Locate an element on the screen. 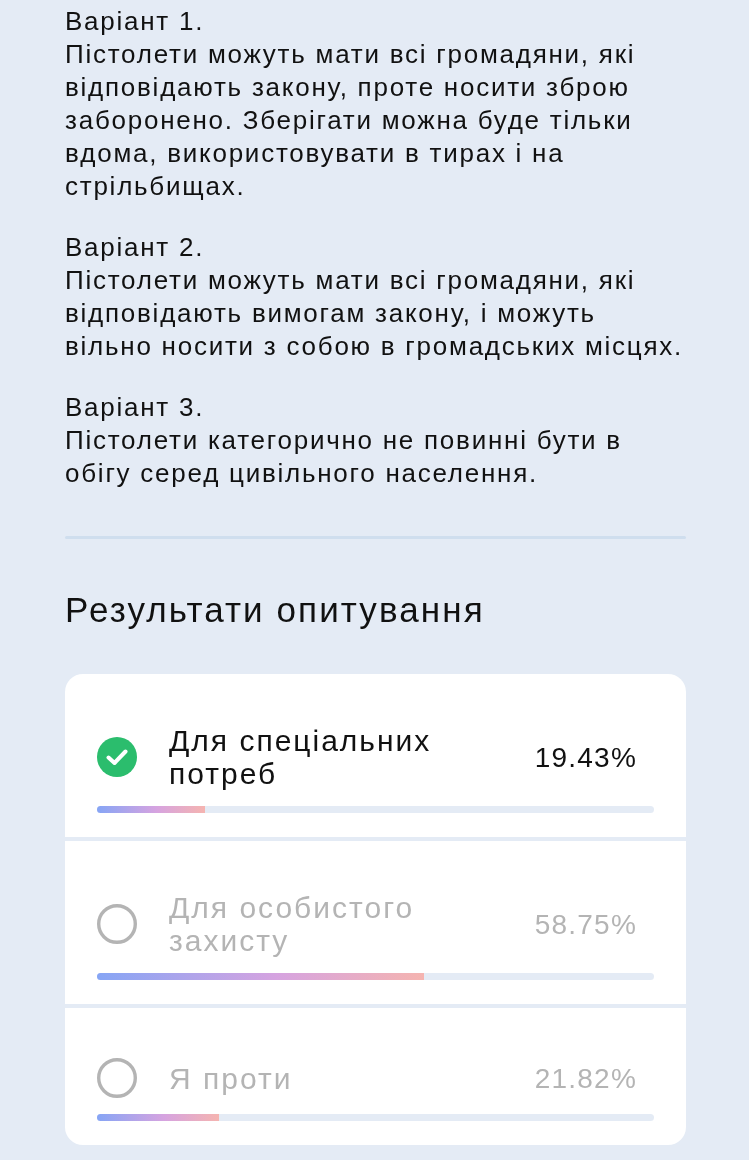  variant-text: Пістолети категорично не повинні бути в обігу серед цивільного населення. is located at coordinates (344, 457).